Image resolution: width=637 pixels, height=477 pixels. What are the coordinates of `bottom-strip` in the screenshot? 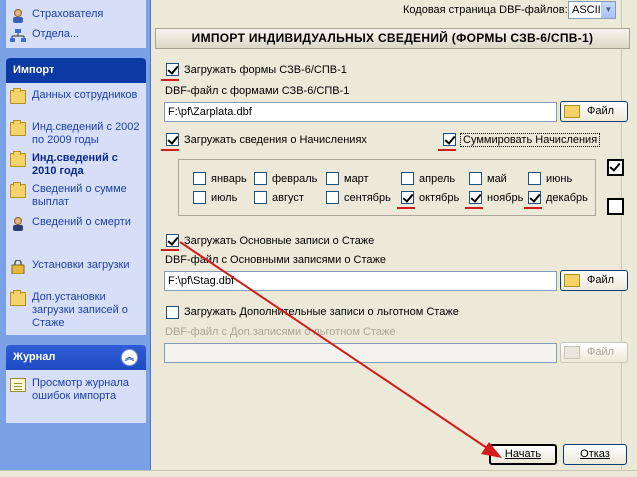 It's located at (318, 473).